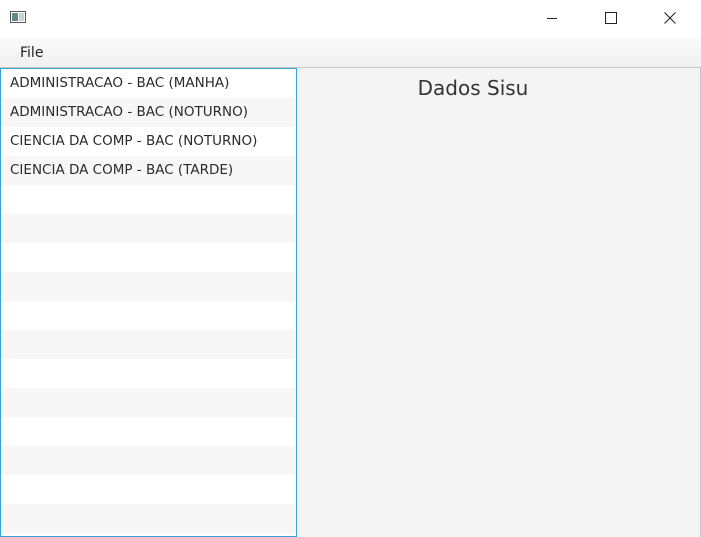  What do you see at coordinates (31, 53) in the screenshot?
I see `menu-file: File` at bounding box center [31, 53].